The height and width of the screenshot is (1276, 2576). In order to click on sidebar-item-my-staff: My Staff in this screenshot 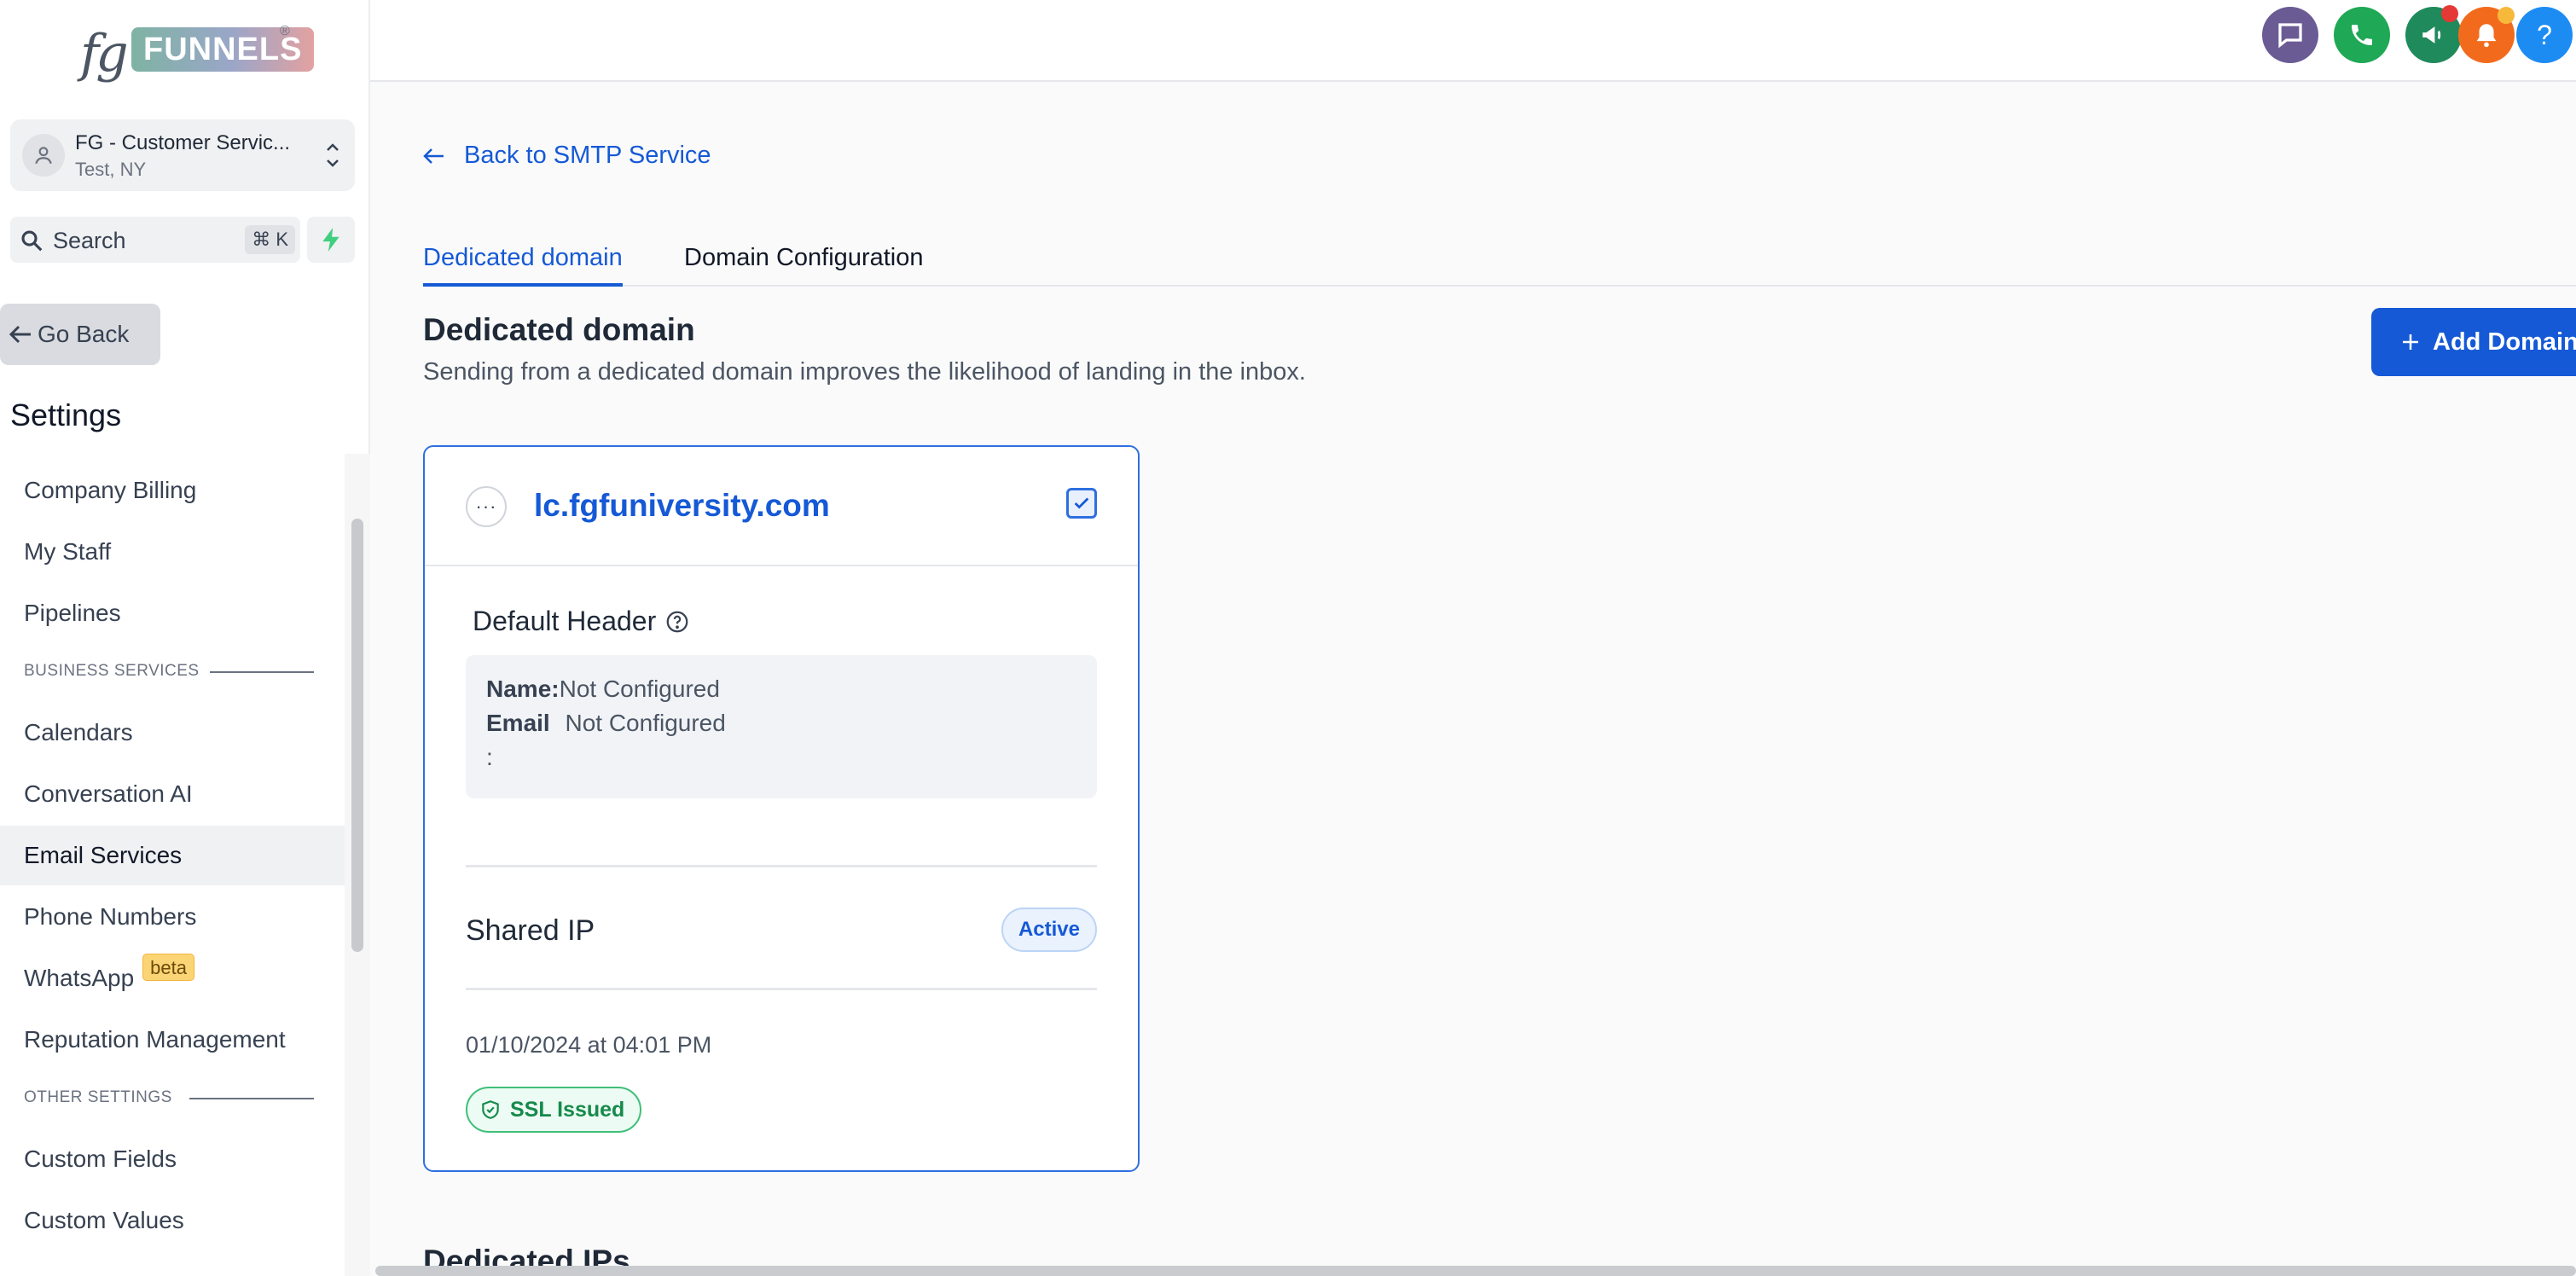, I will do `click(172, 552)`.